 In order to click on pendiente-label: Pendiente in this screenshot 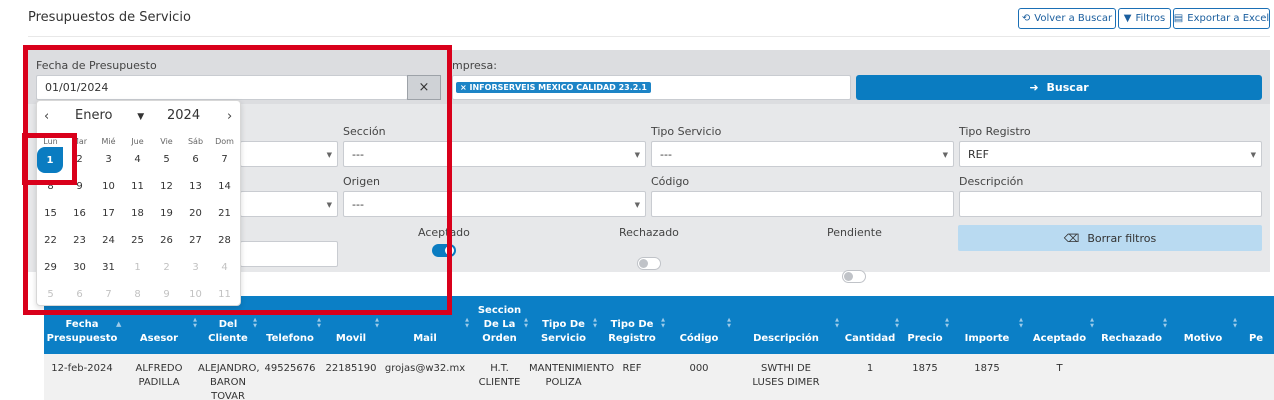, I will do `click(854, 232)`.